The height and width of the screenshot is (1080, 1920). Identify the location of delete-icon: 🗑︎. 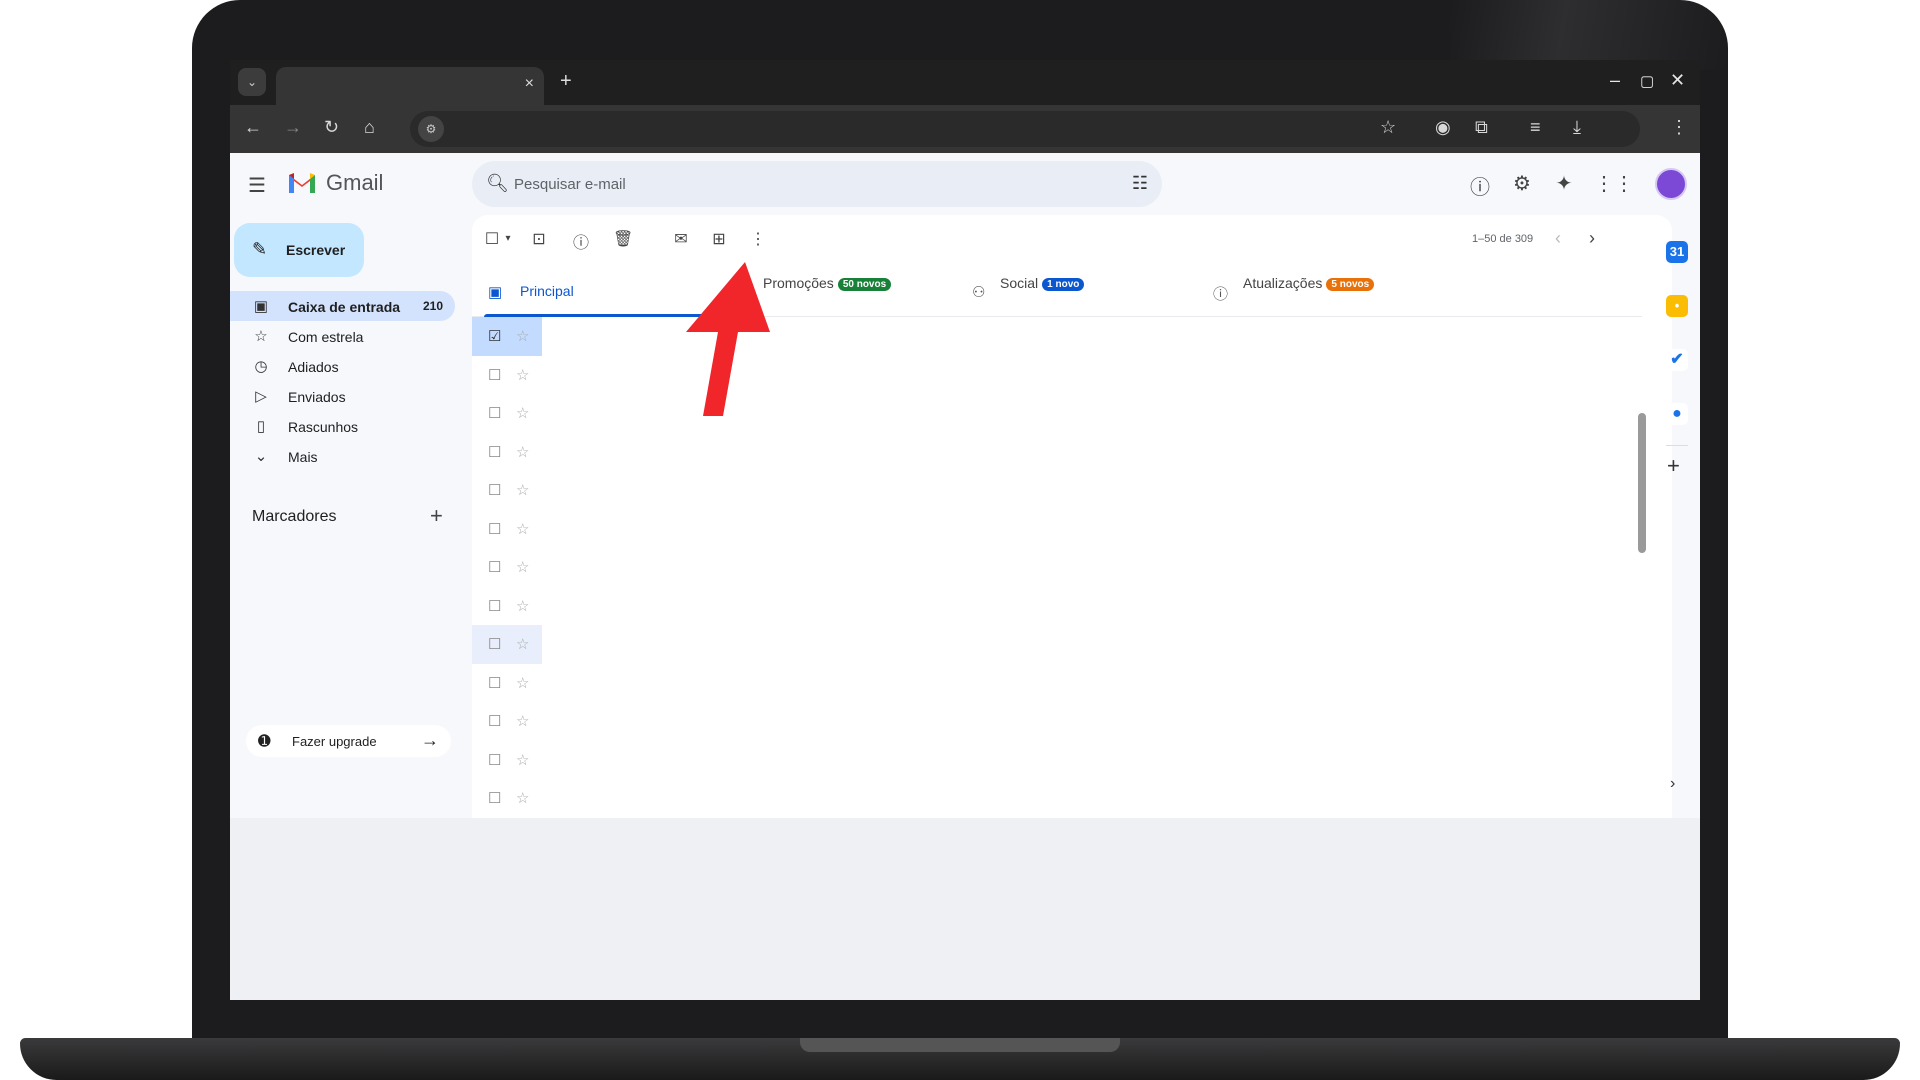
(623, 239).